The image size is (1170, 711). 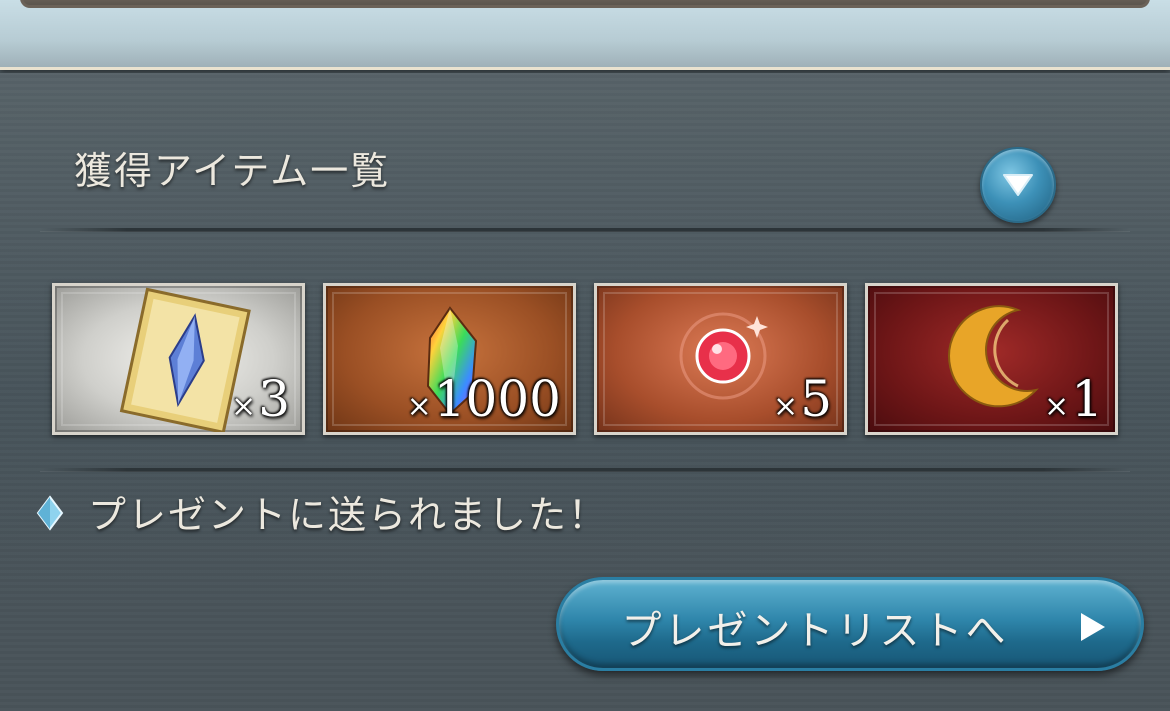 I want to click on top-frame, so click(x=585, y=4).